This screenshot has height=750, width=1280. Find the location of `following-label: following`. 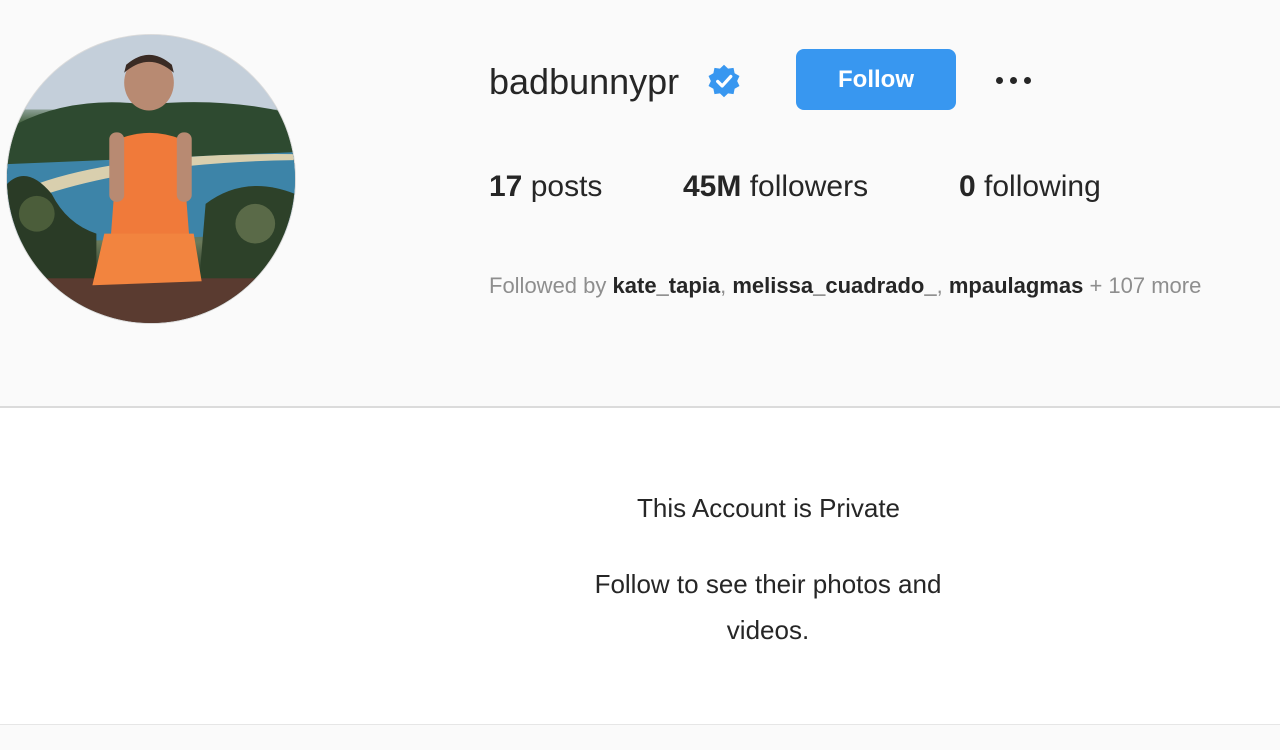

following-label: following is located at coordinates (1042, 186).